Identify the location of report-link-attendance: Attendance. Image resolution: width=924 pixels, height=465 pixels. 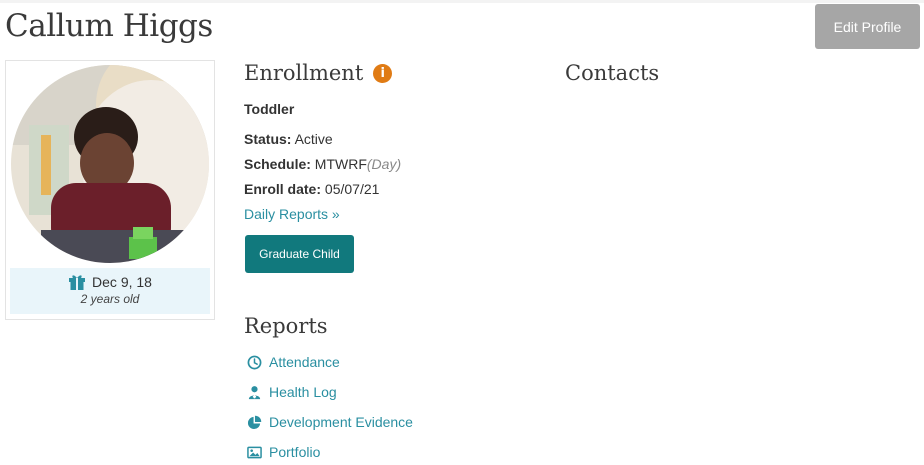
(293, 362).